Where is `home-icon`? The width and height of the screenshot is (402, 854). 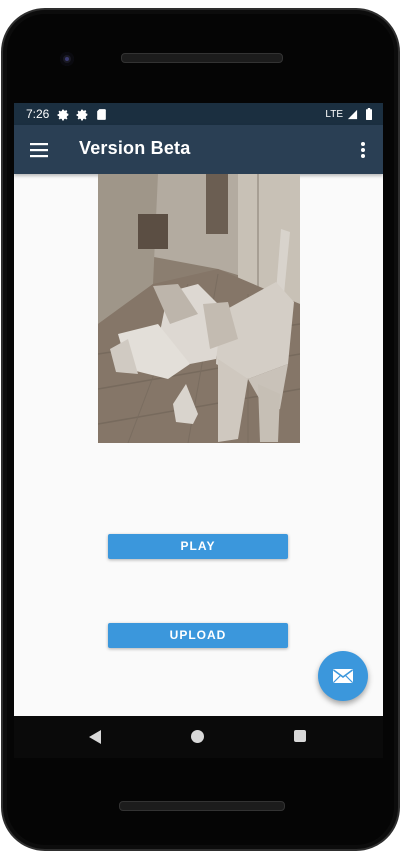 home-icon is located at coordinates (197, 736).